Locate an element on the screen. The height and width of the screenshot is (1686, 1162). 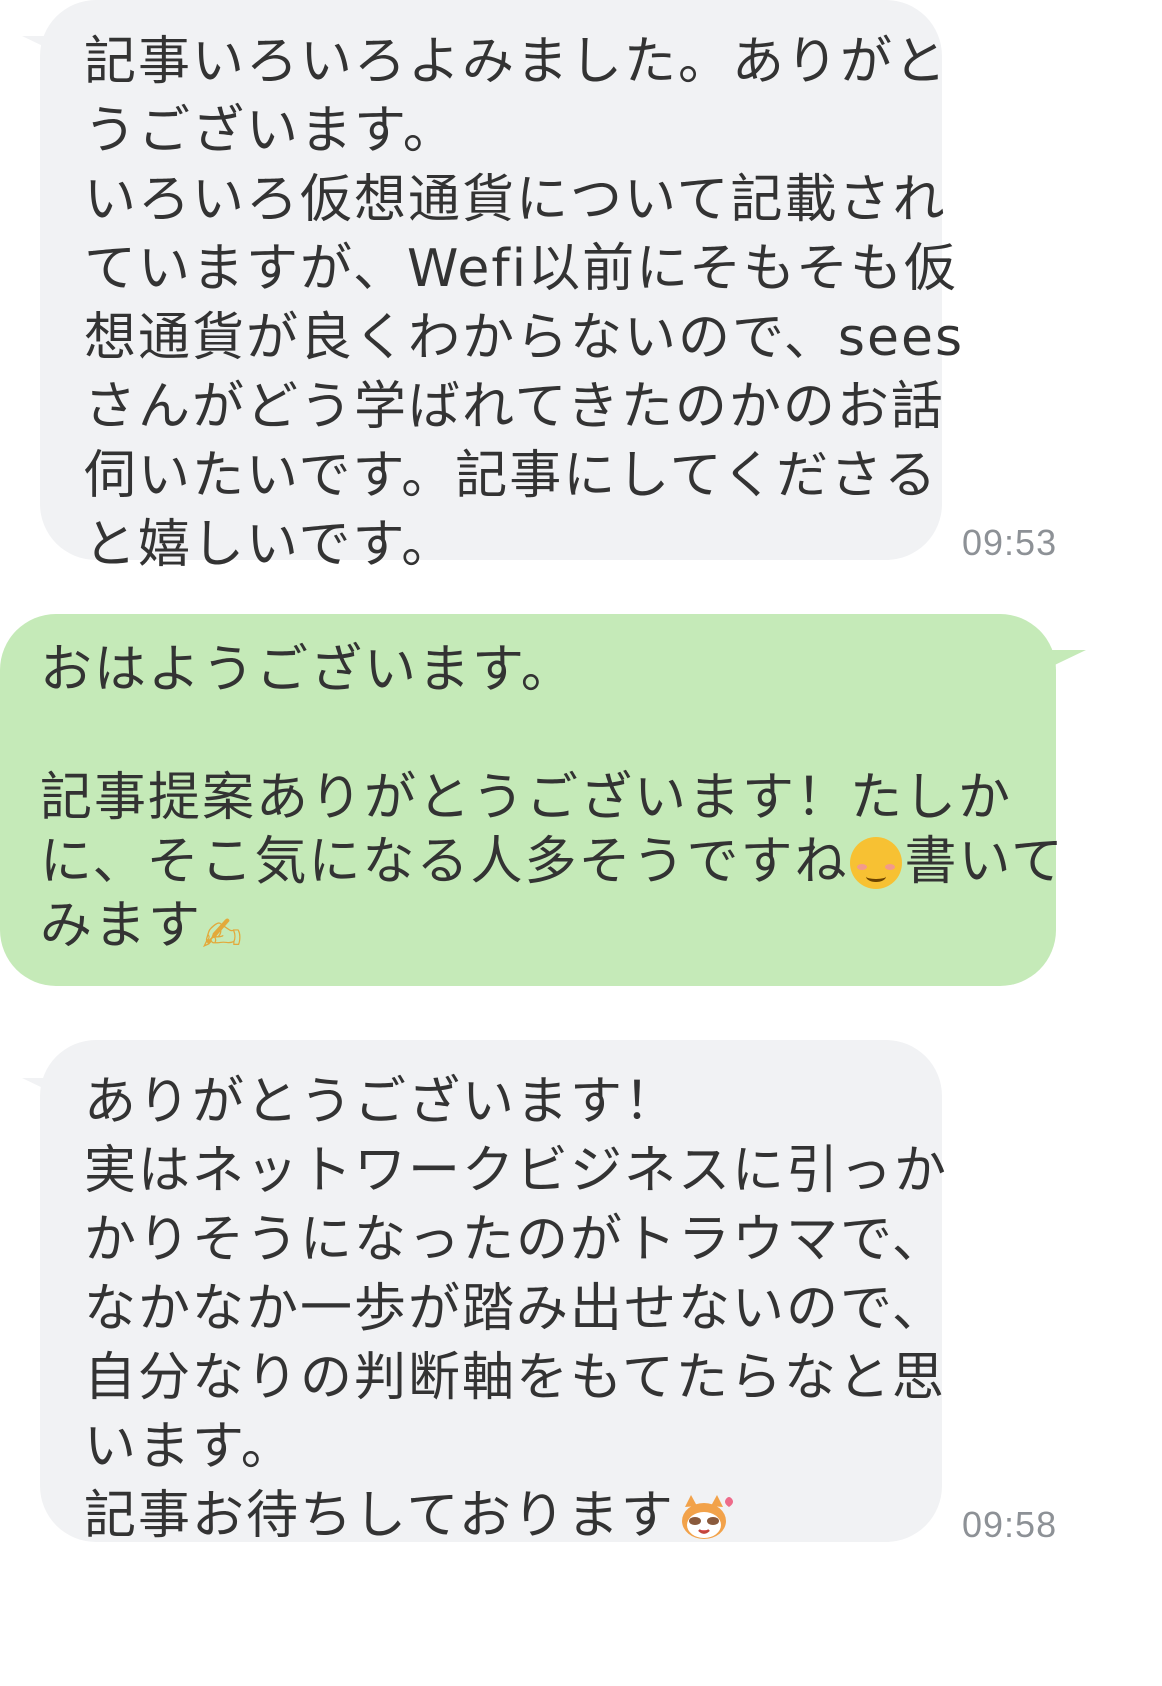
message-line: いろいろ仮想通貨について記載され is located at coordinates (515, 200).